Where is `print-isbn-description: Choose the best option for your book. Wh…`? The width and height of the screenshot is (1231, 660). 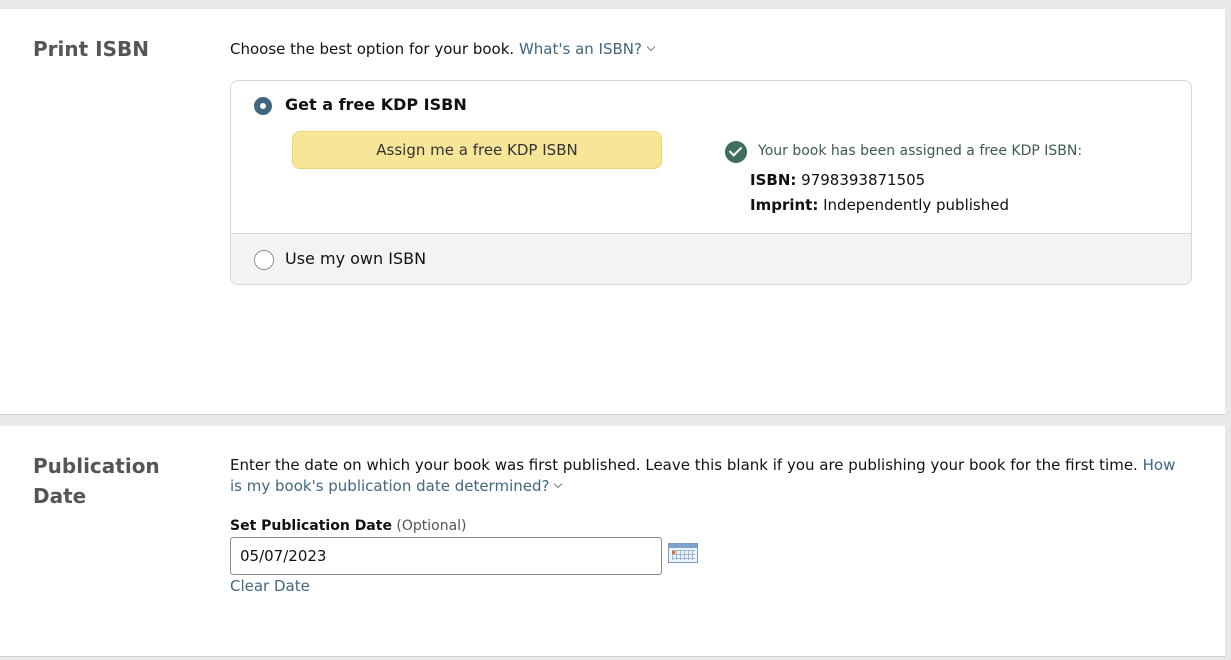 print-isbn-description: Choose the best option for your book. Wh… is located at coordinates (443, 49).